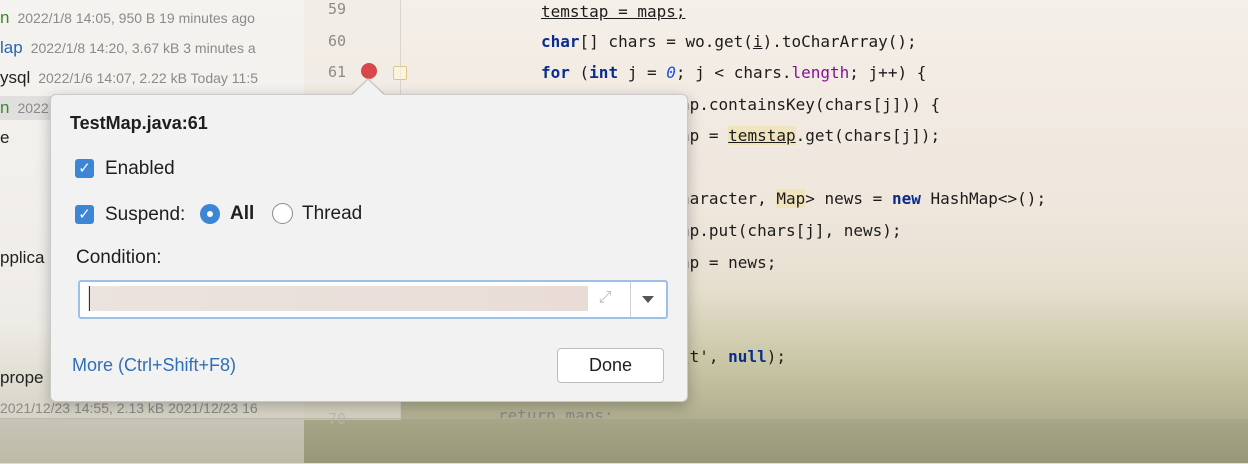  I want to click on more-link: More (Ctrl+Shift+F8), so click(154, 365).